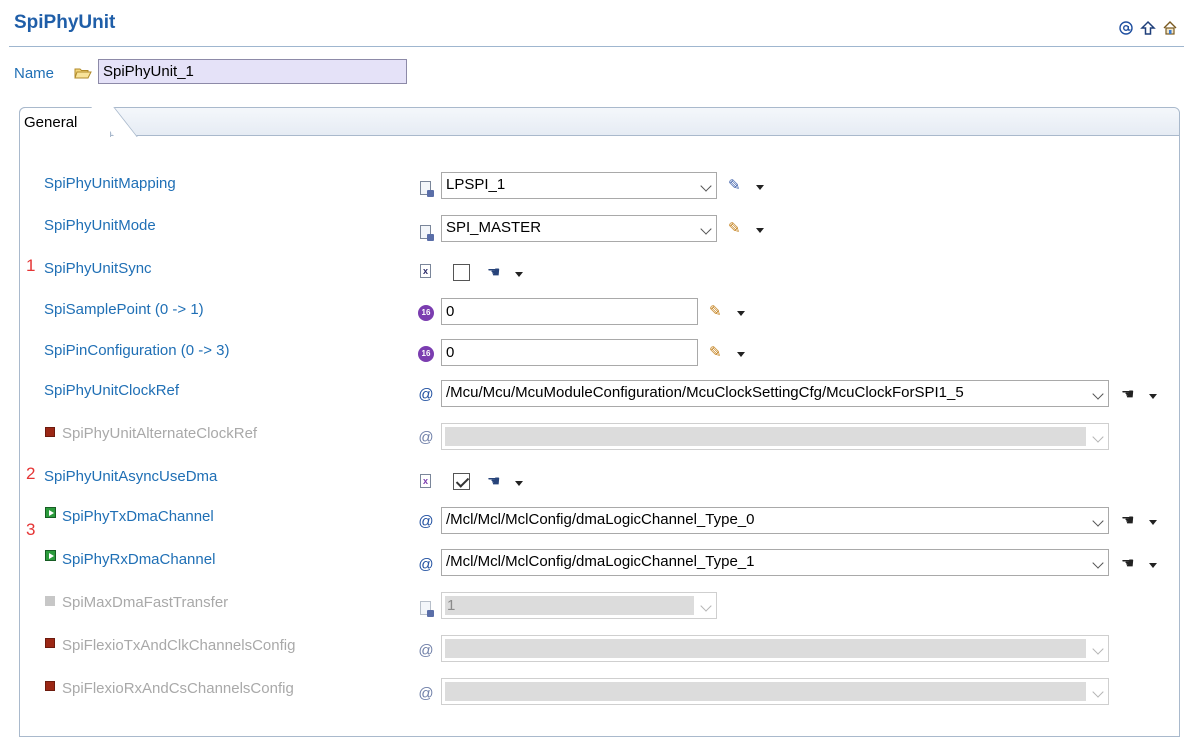 The width and height of the screenshot is (1193, 737). I want to click on label-spiphyunitmode: SpiPhyUnitMode, so click(100, 225).